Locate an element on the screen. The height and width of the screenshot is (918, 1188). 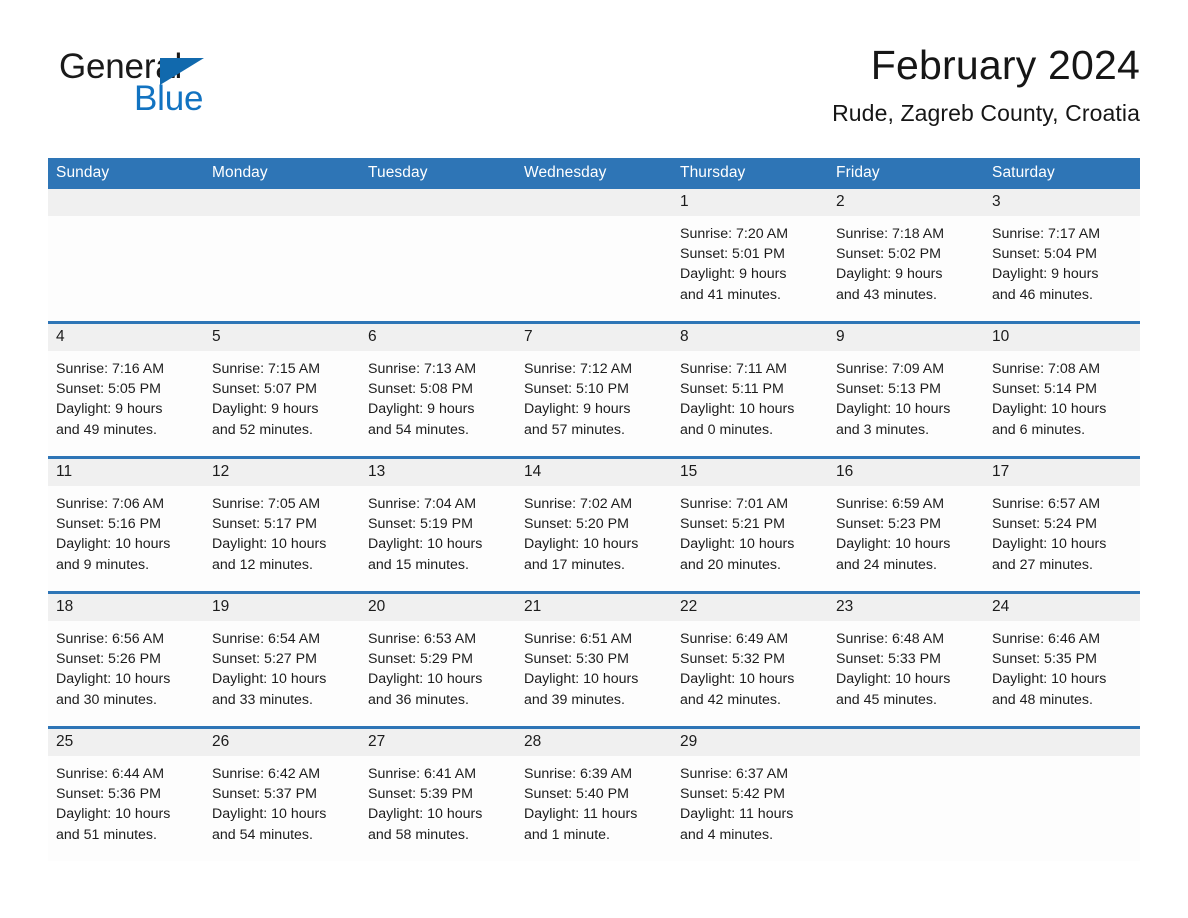
weekday-header-friday: Friday is located at coordinates (906, 173).